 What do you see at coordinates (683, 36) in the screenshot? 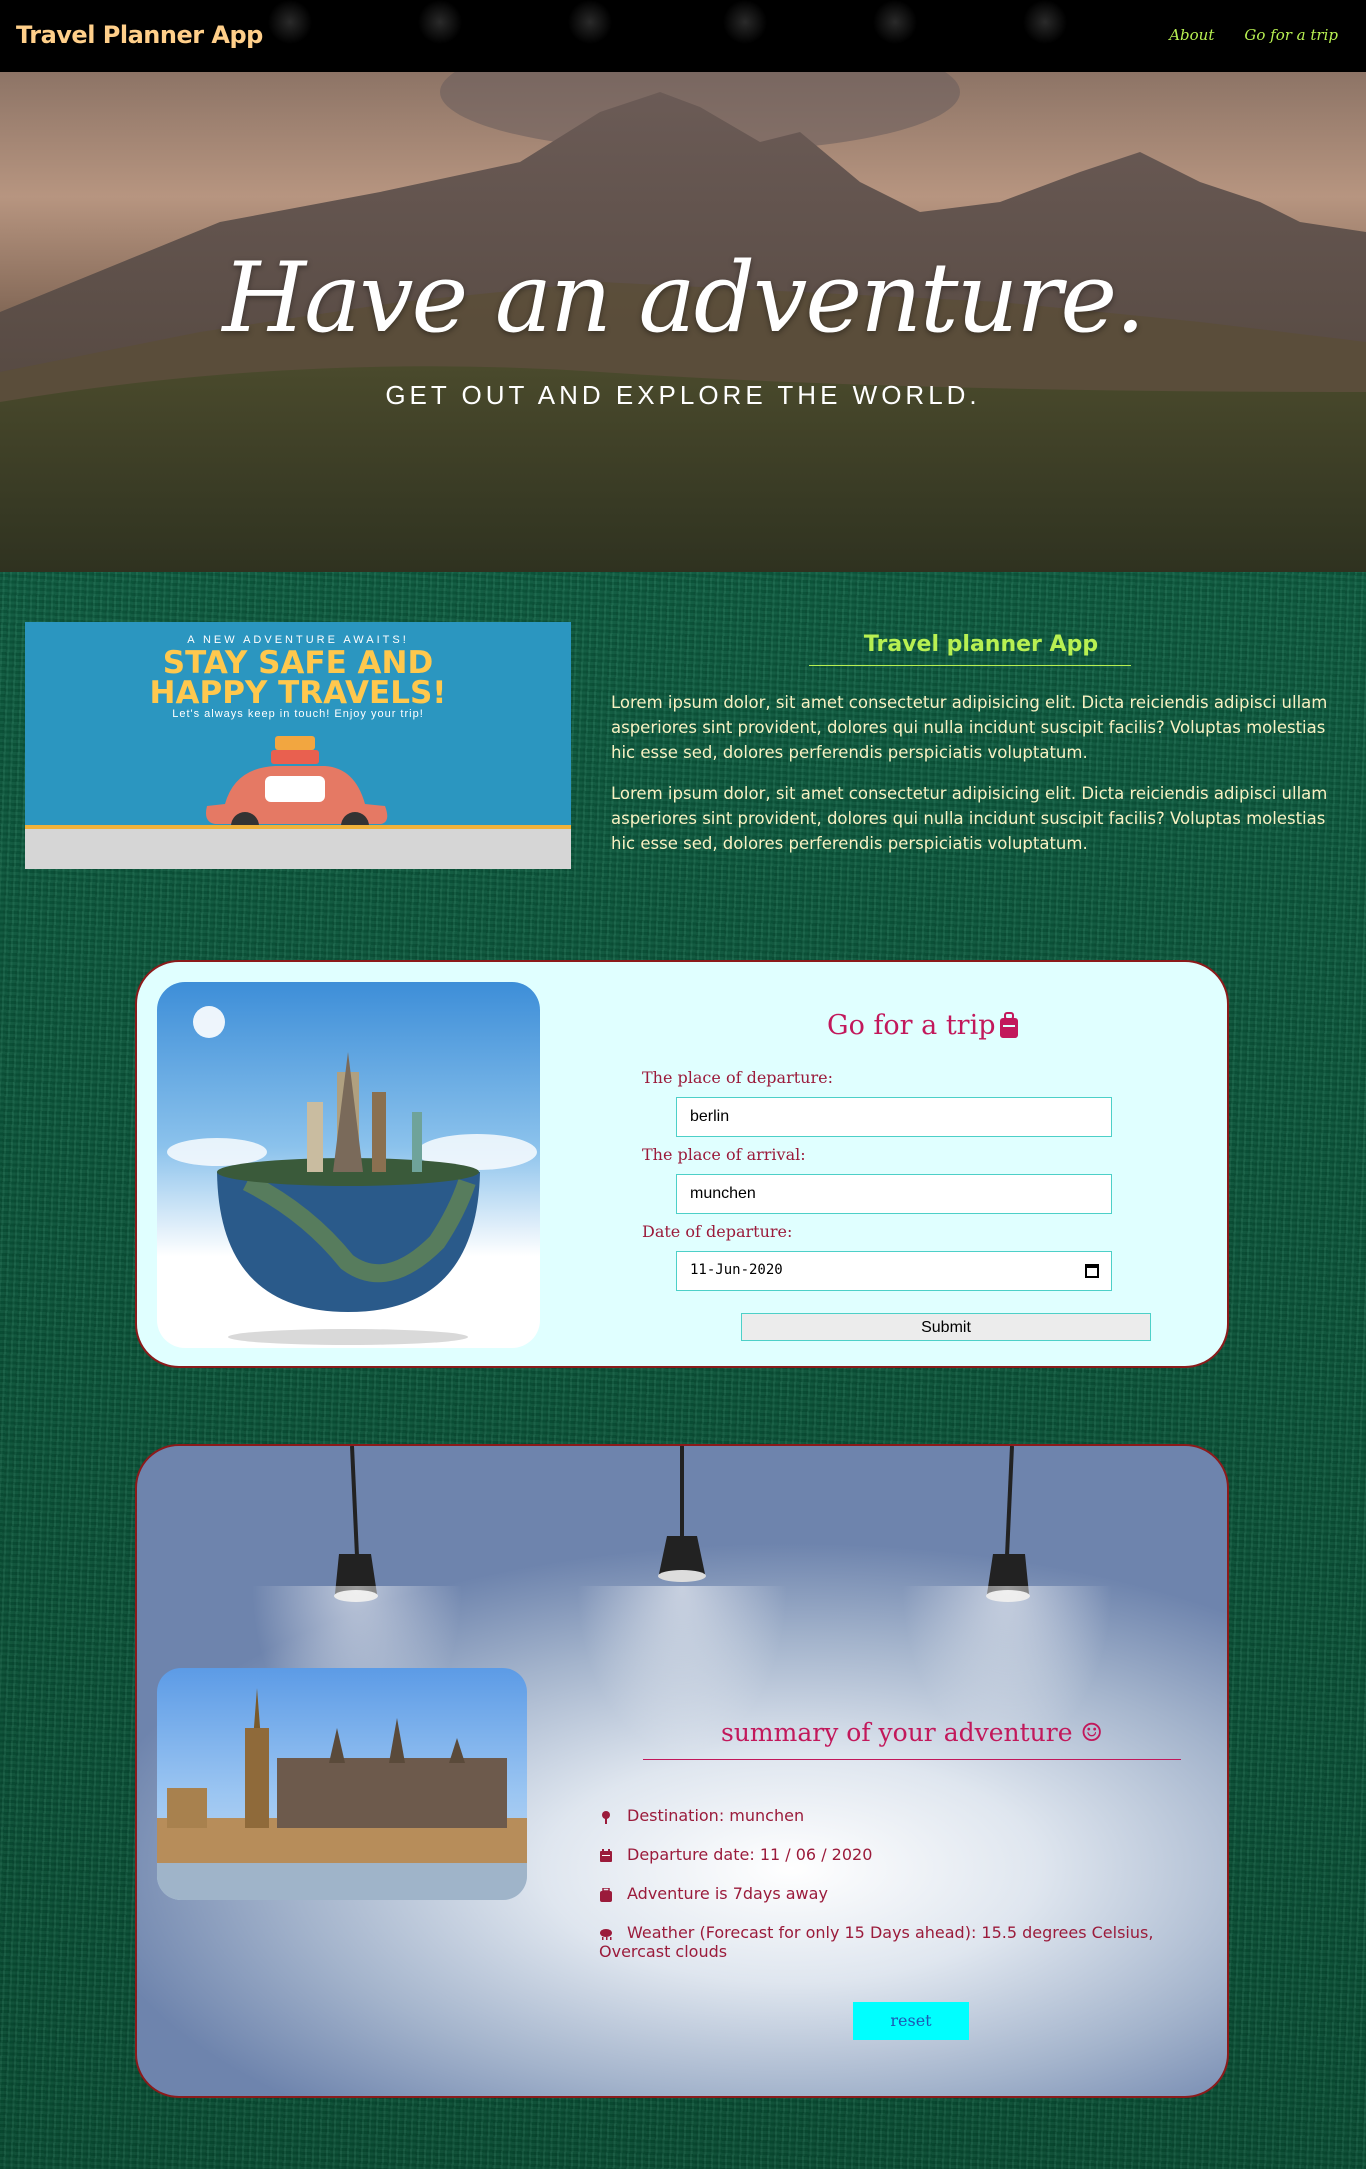
I see `navbar: Travel Planner App About Go for a trip` at bounding box center [683, 36].